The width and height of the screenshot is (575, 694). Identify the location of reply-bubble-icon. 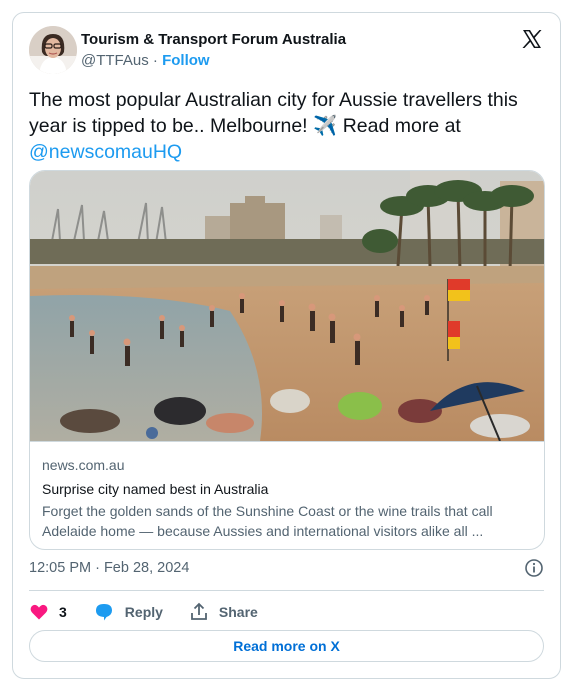
(103, 612).